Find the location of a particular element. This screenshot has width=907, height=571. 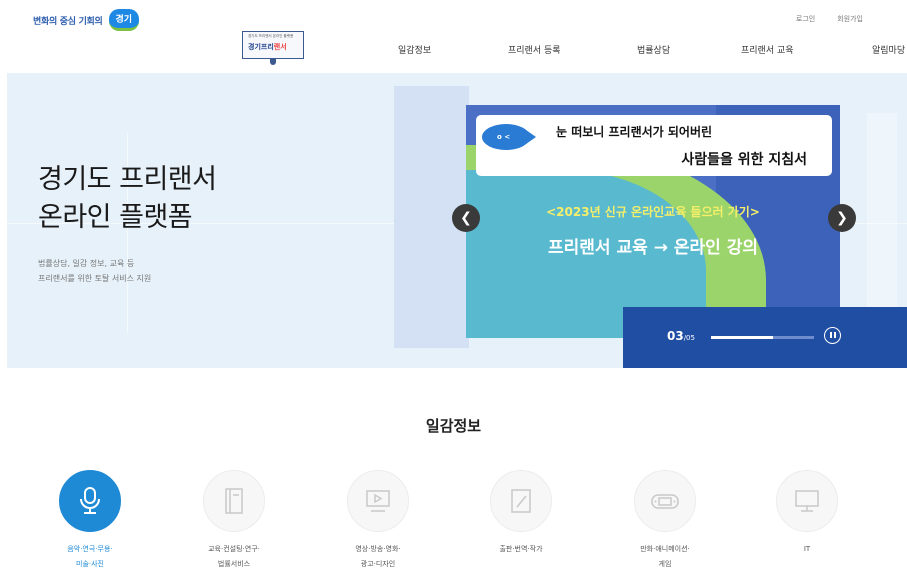

category-label: 영상·방송·영화· 광고·디자인 is located at coordinates (378, 556).